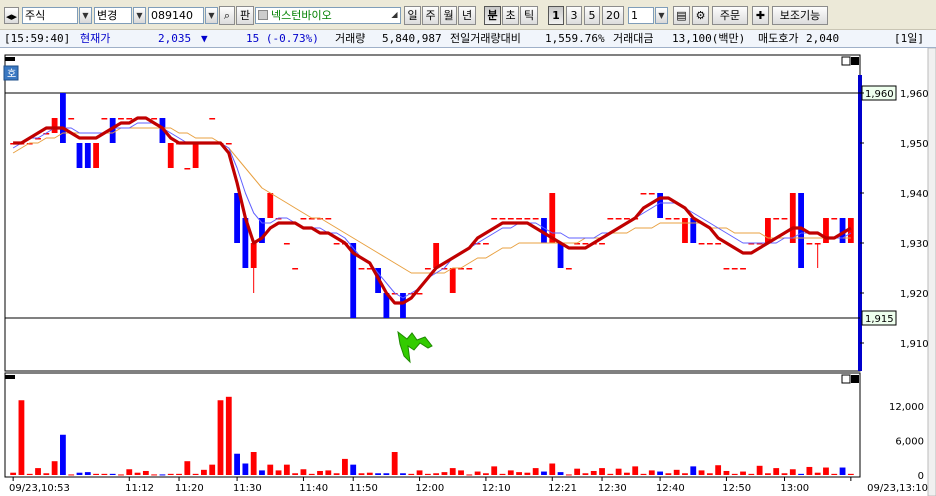 This screenshot has height=496, width=936. Describe the element at coordinates (921, 476) in the screenshot. I see `volume-tick-label: 0` at that location.